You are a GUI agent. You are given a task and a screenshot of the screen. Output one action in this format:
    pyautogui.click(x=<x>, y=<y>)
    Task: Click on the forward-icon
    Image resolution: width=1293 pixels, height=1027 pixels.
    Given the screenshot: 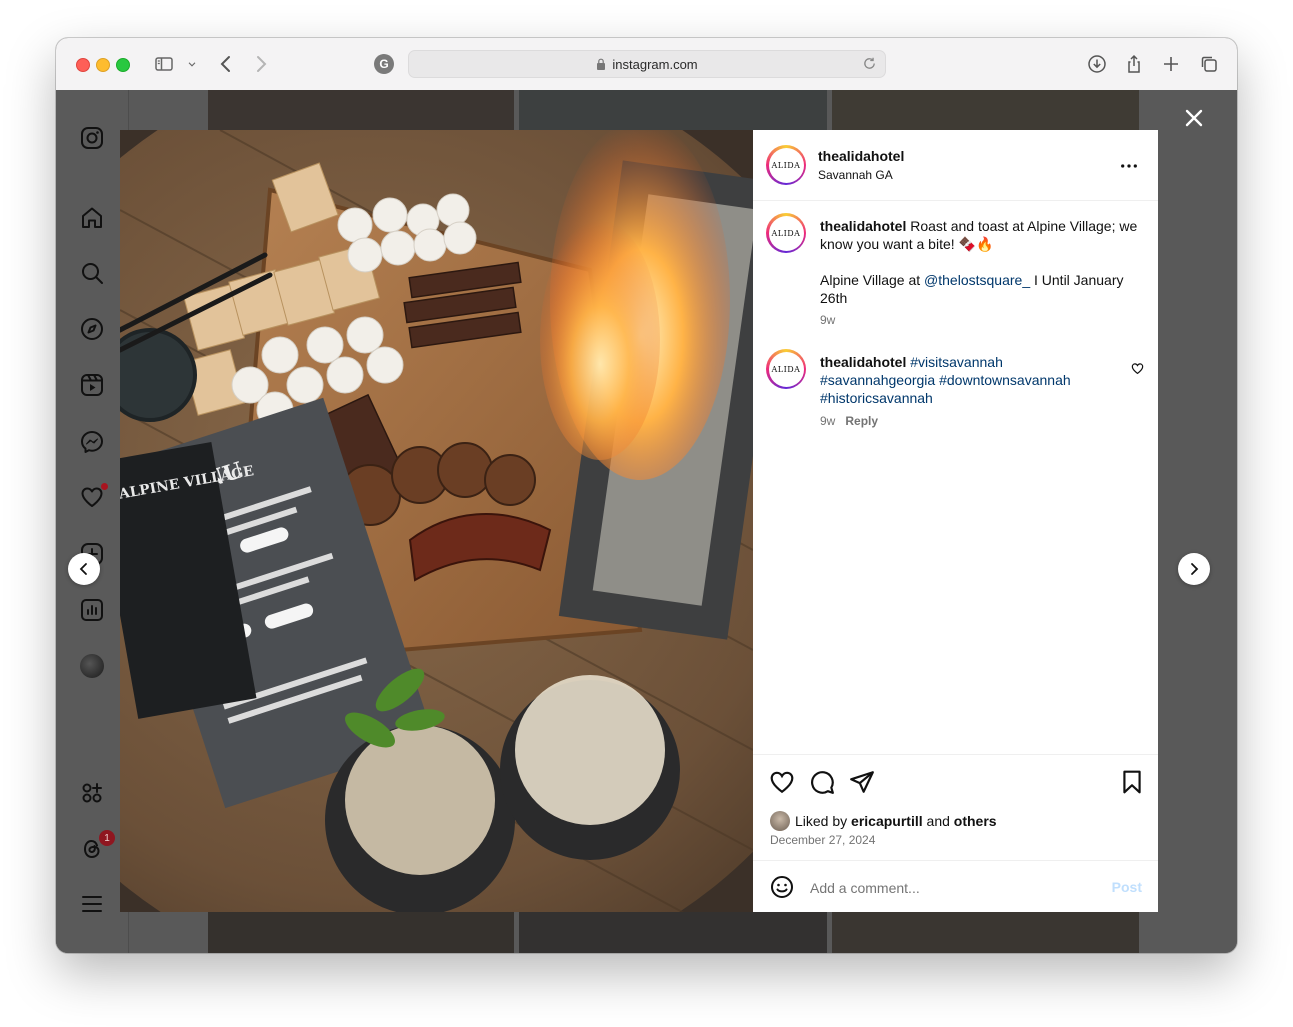 What is the action you would take?
    pyautogui.click(x=261, y=64)
    